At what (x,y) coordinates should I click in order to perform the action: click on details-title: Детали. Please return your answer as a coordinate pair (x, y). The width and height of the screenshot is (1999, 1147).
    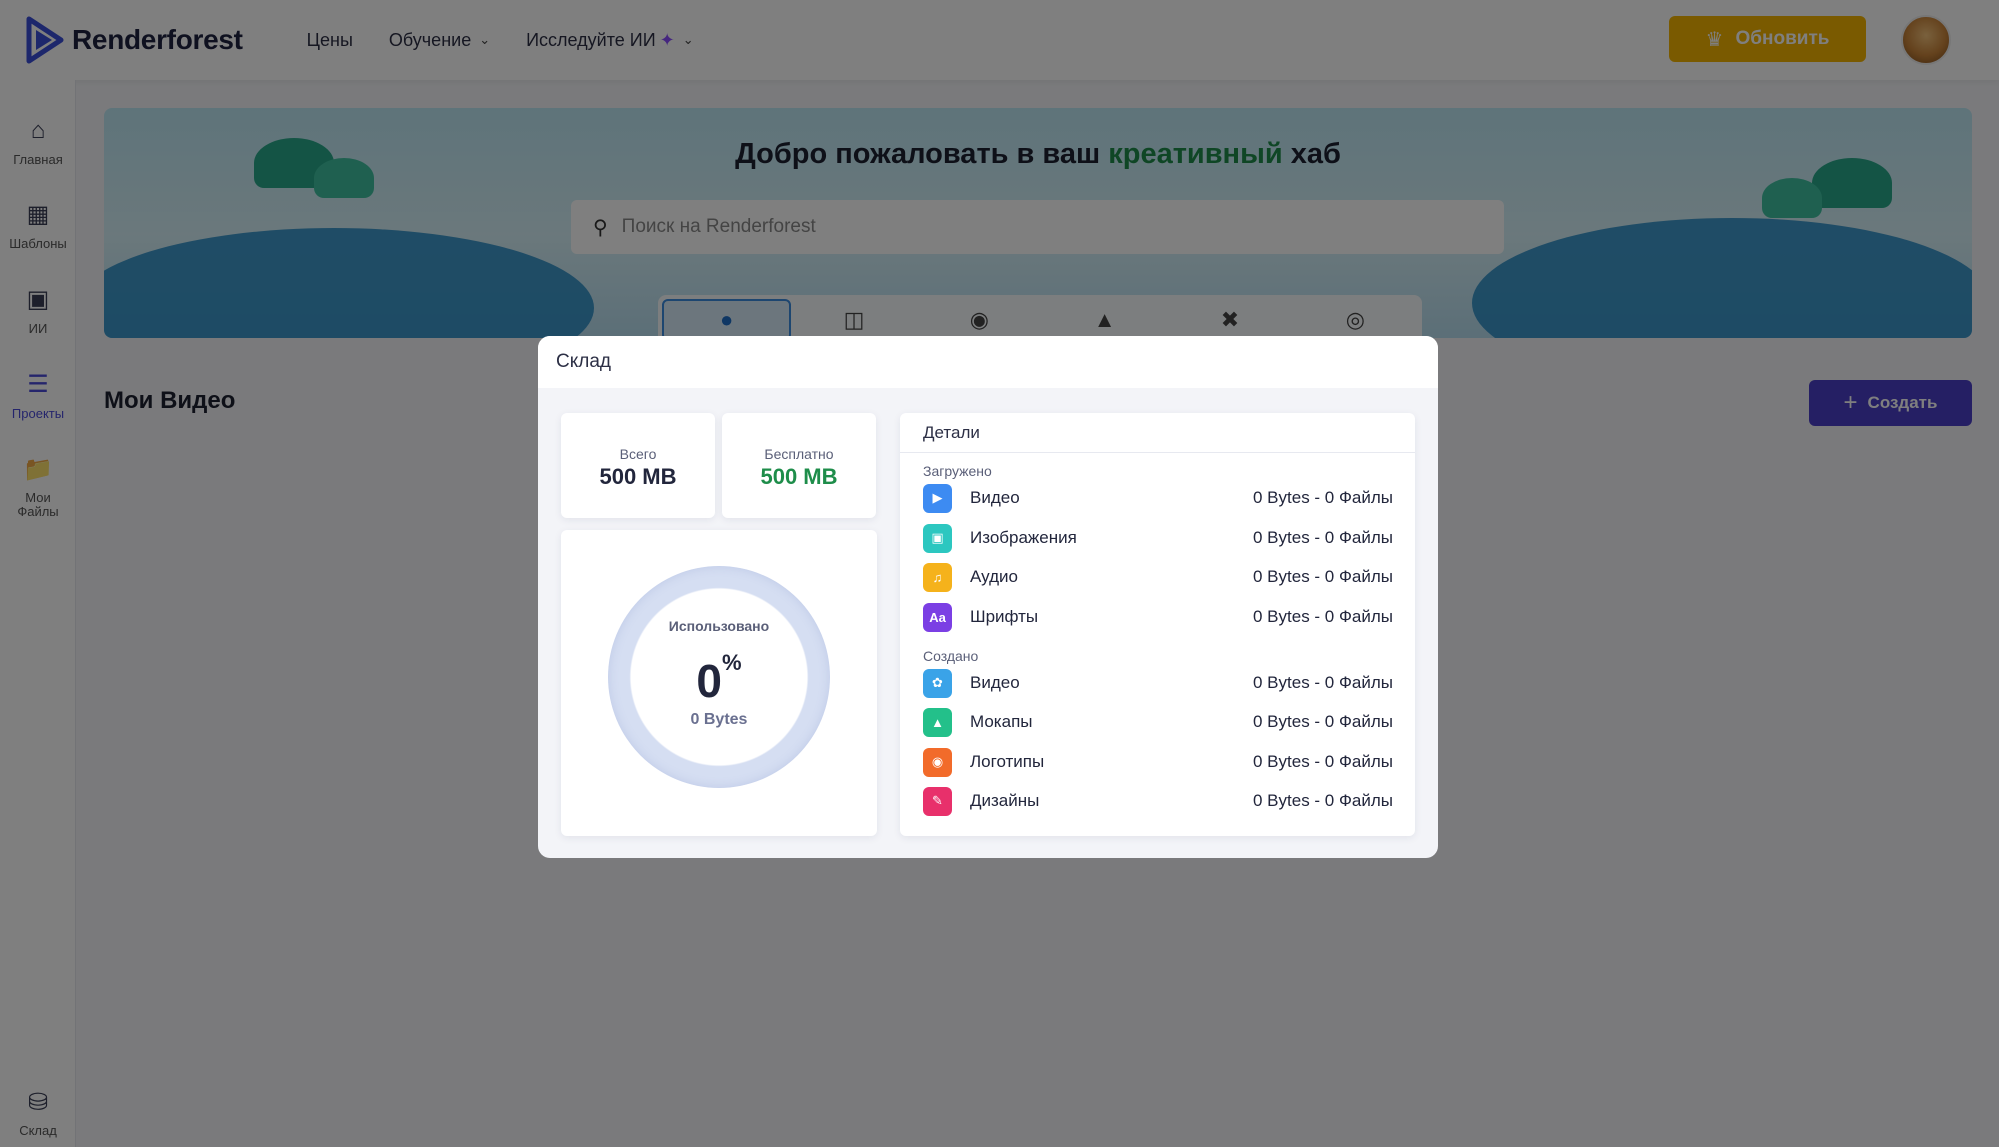
    Looking at the image, I should click on (1157, 433).